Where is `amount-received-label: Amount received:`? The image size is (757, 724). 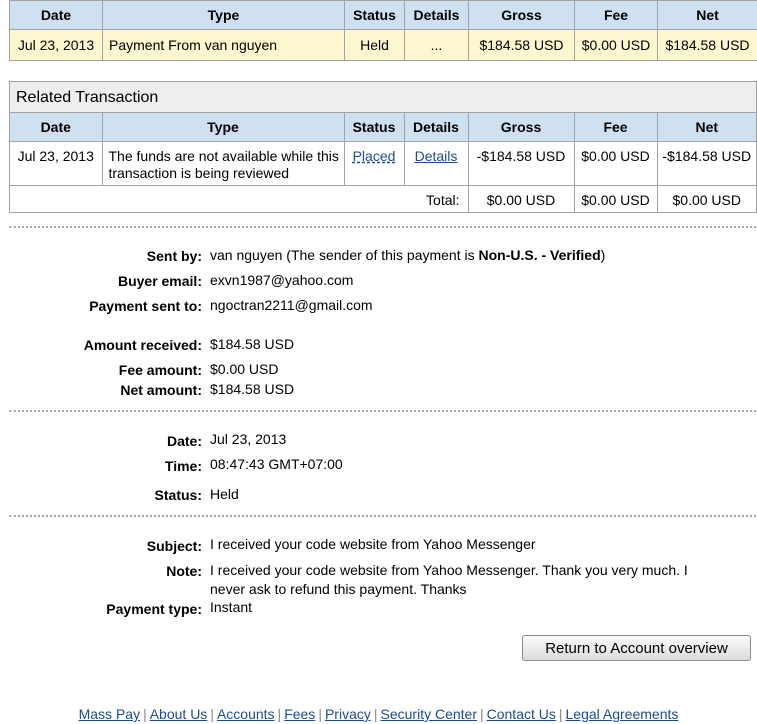
amount-received-label: Amount received: is located at coordinates (142, 345).